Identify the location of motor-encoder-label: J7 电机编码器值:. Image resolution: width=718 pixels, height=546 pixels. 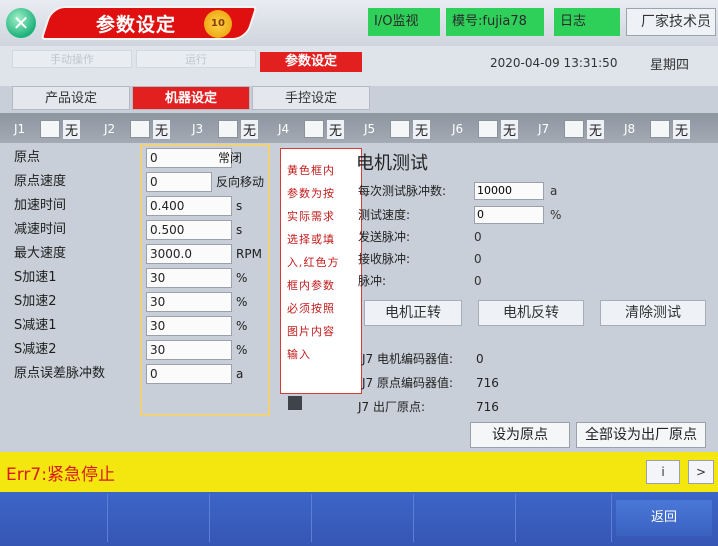
(408, 359).